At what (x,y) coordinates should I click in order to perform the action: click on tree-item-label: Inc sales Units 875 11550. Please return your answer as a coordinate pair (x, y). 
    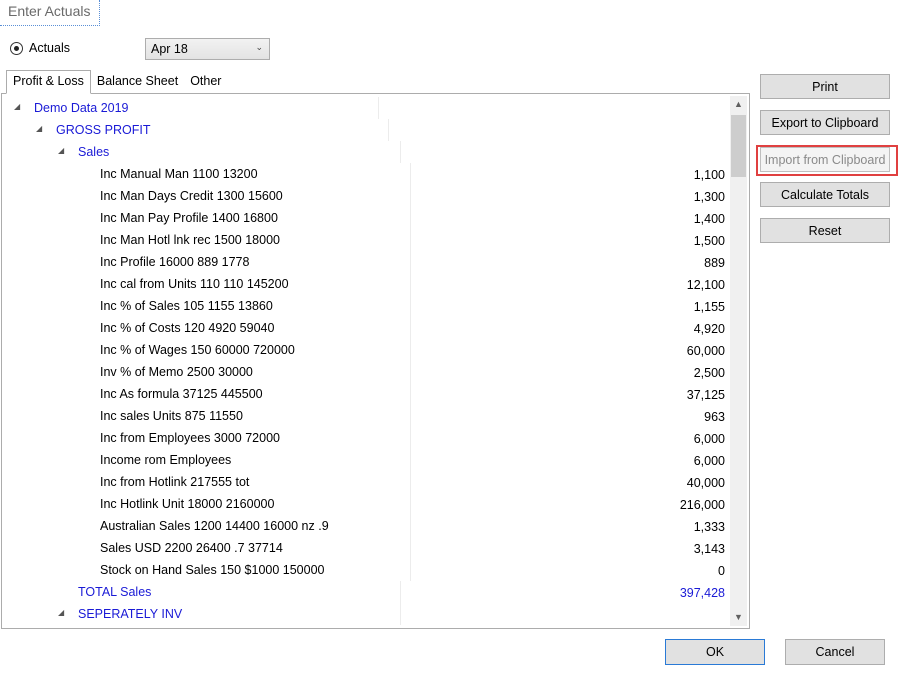
    Looking at the image, I should click on (171, 416).